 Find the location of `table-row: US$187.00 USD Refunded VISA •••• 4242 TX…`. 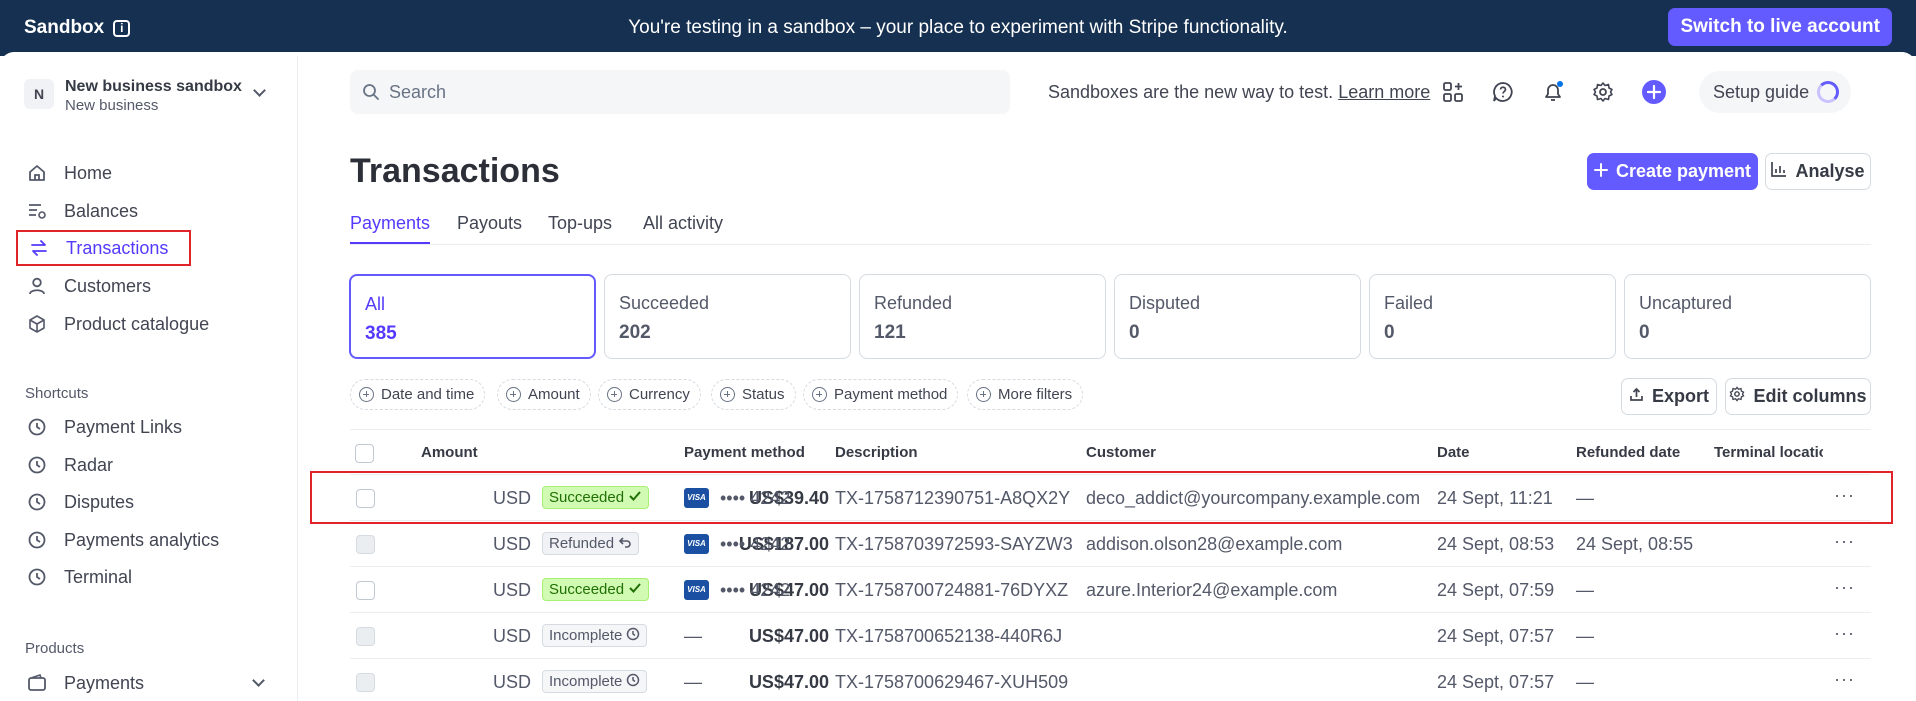

table-row: US$187.00 USD Refunded VISA •••• 4242 TX… is located at coordinates (1110, 543).